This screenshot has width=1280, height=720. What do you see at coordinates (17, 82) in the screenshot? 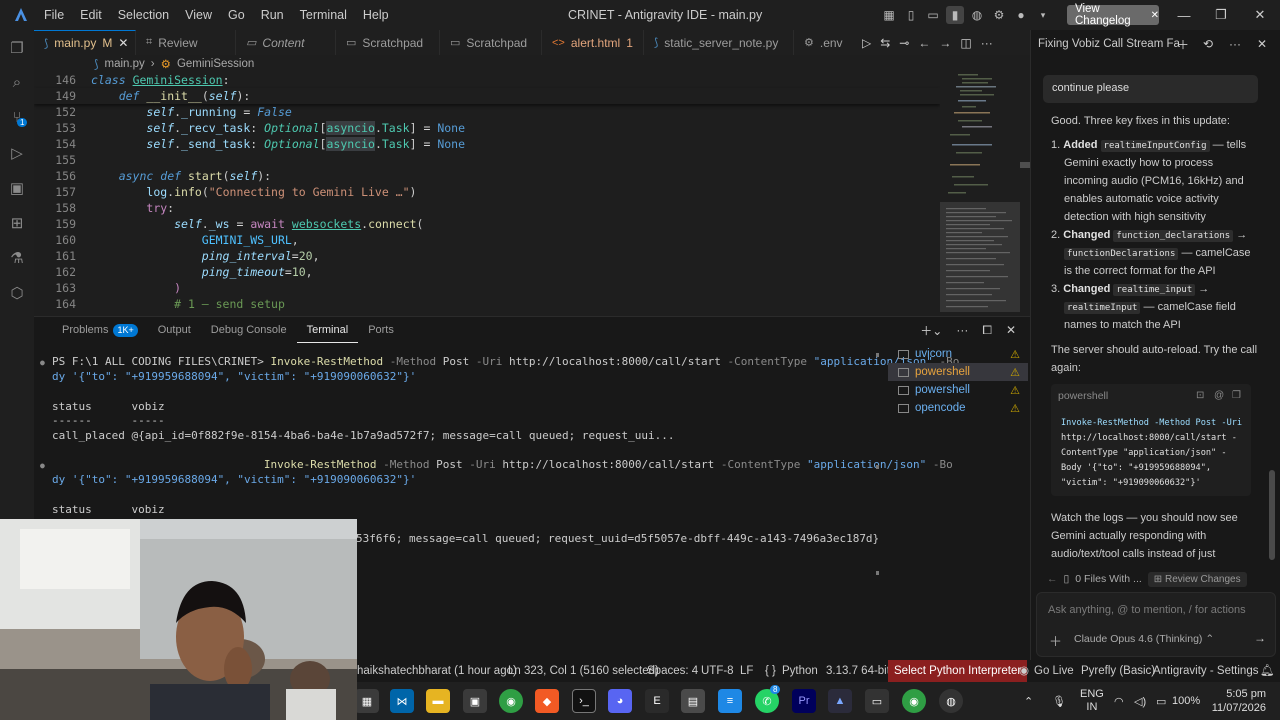
I see `search-icon: ⌕` at bounding box center [17, 82].